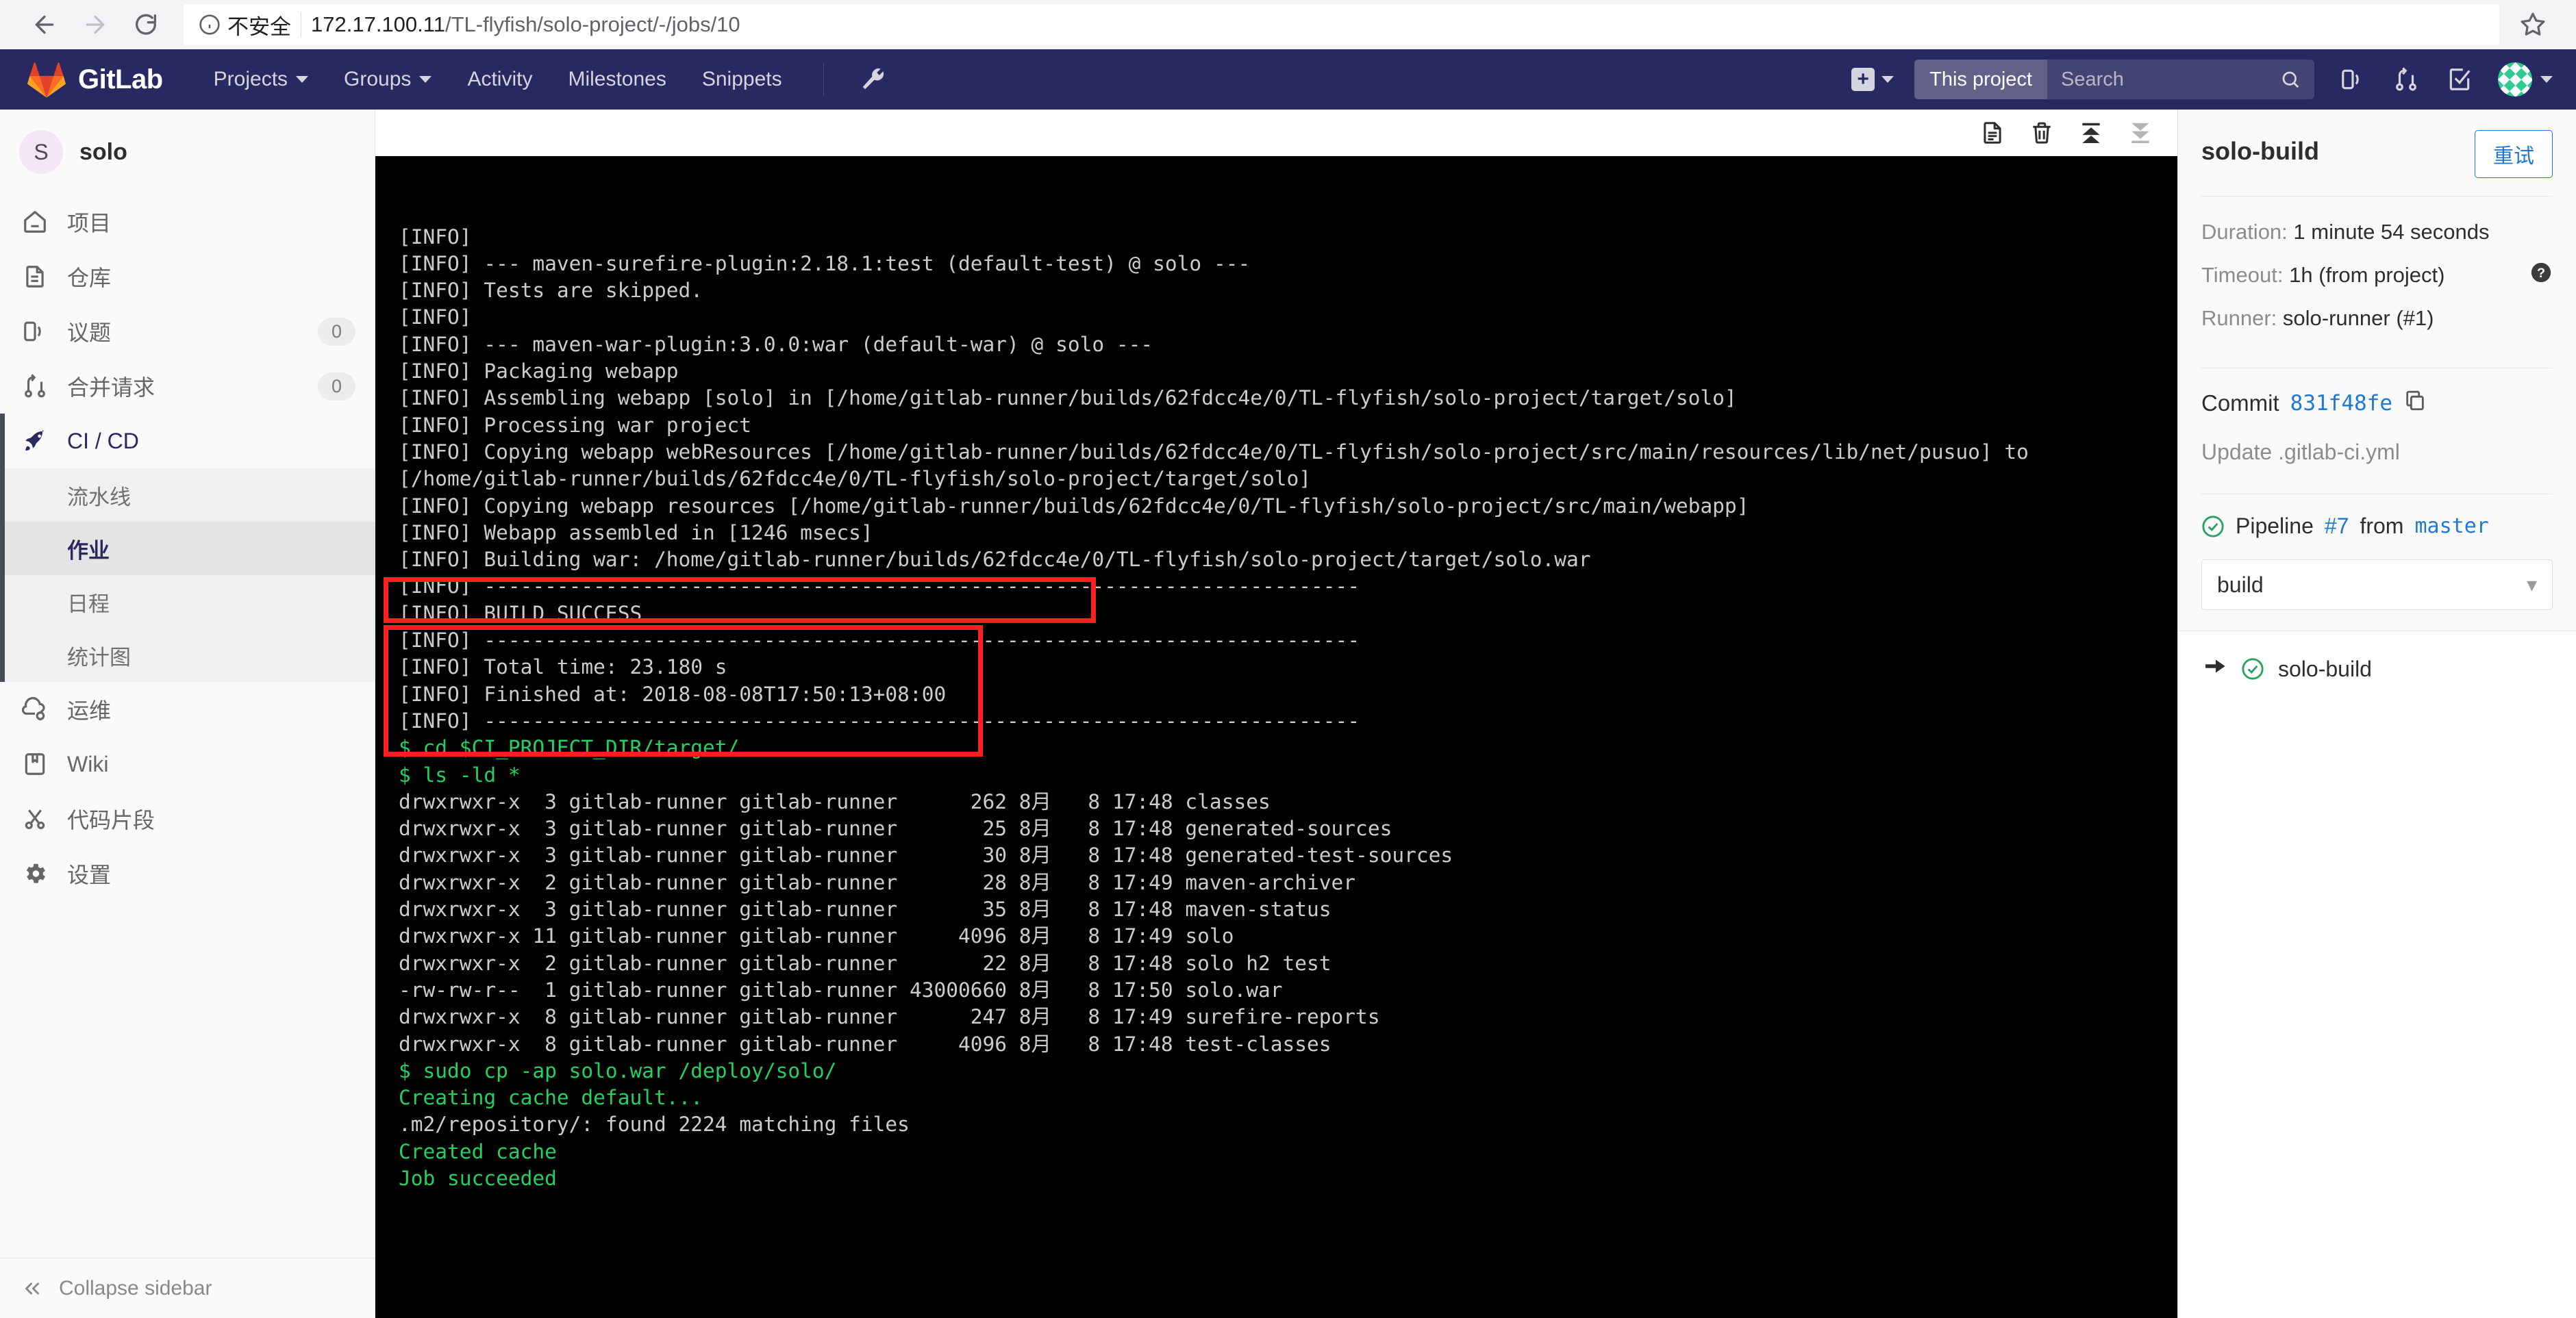  I want to click on reload-icon, so click(146, 25).